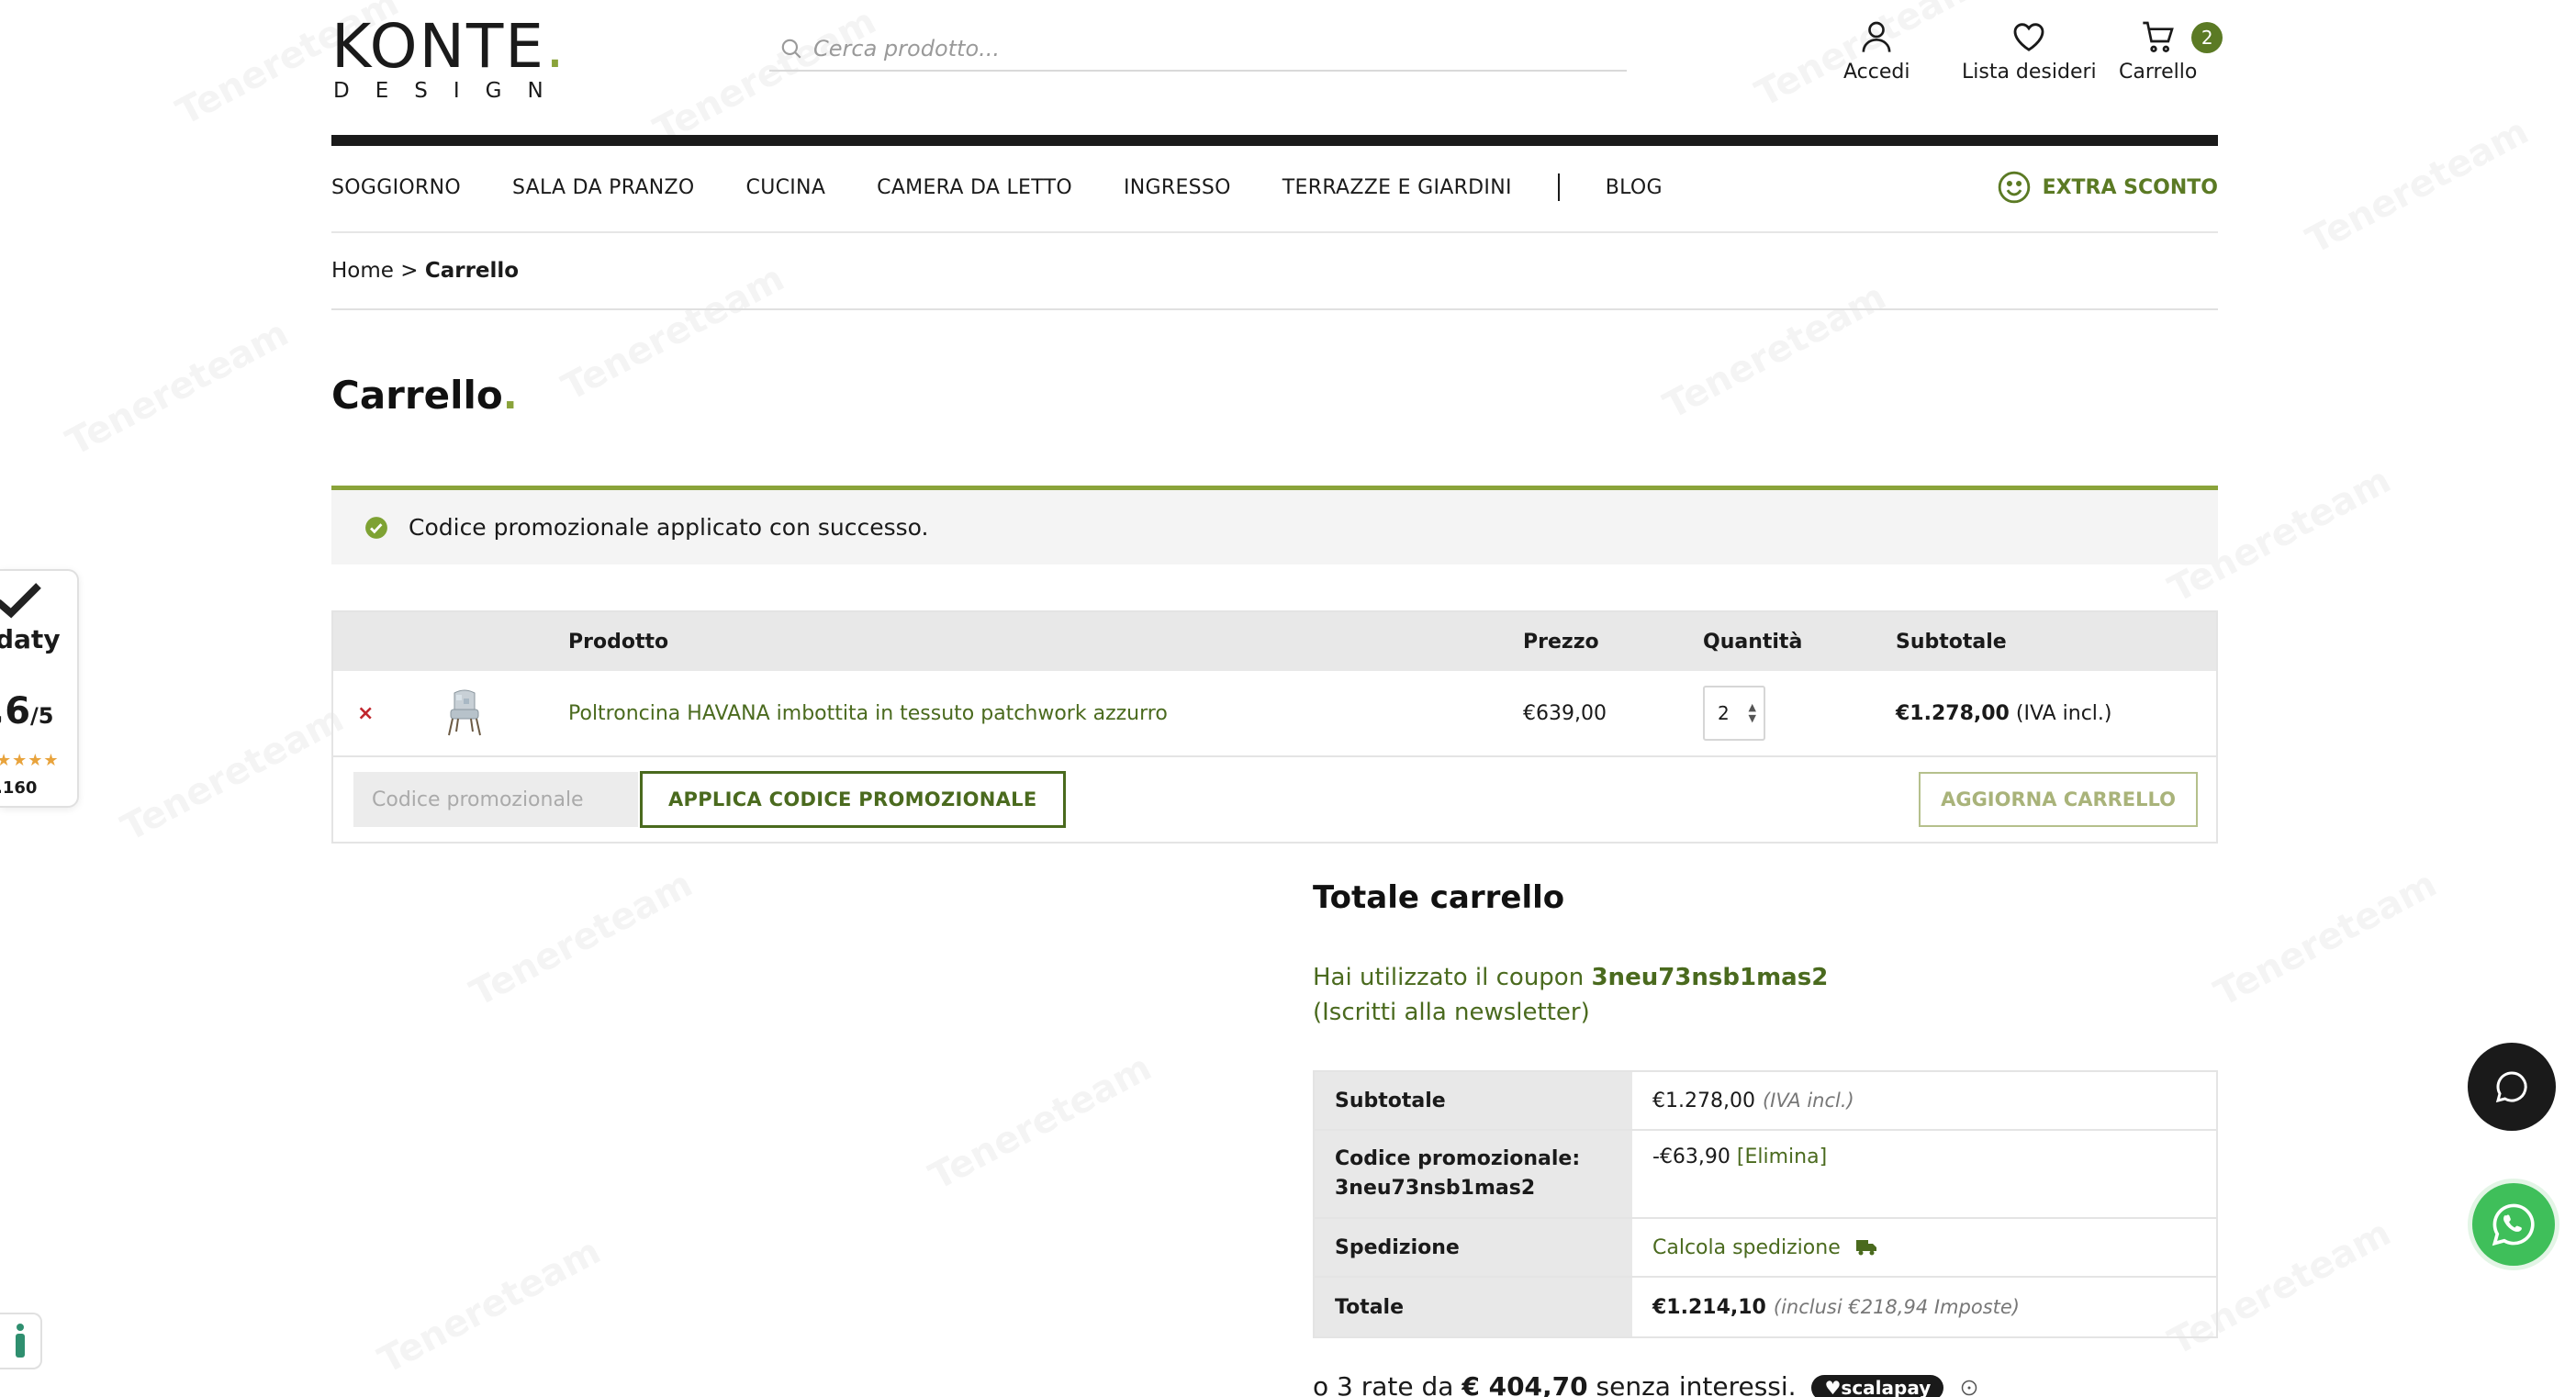 This screenshot has width=2576, height=1397. Describe the element at coordinates (2130, 187) in the screenshot. I see `extra-sconto-label: EXTRA SCONTO` at that location.